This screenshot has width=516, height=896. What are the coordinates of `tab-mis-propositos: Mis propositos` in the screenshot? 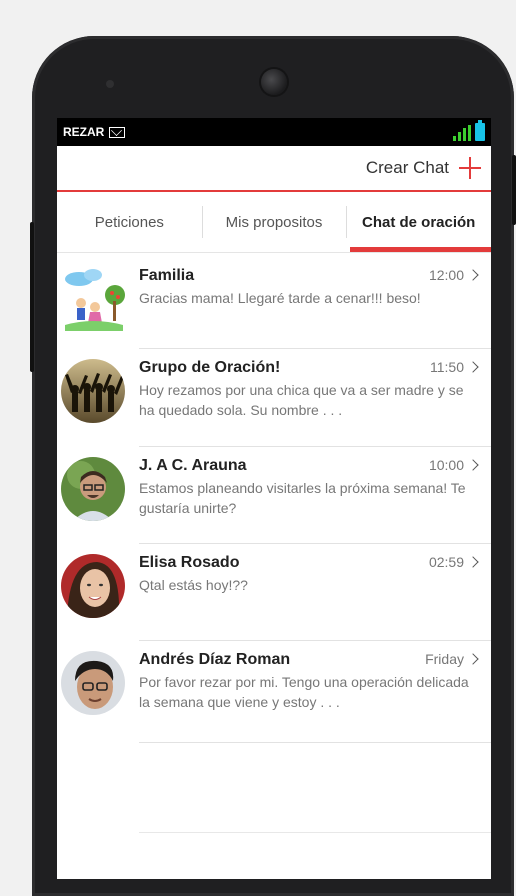 It's located at (274, 222).